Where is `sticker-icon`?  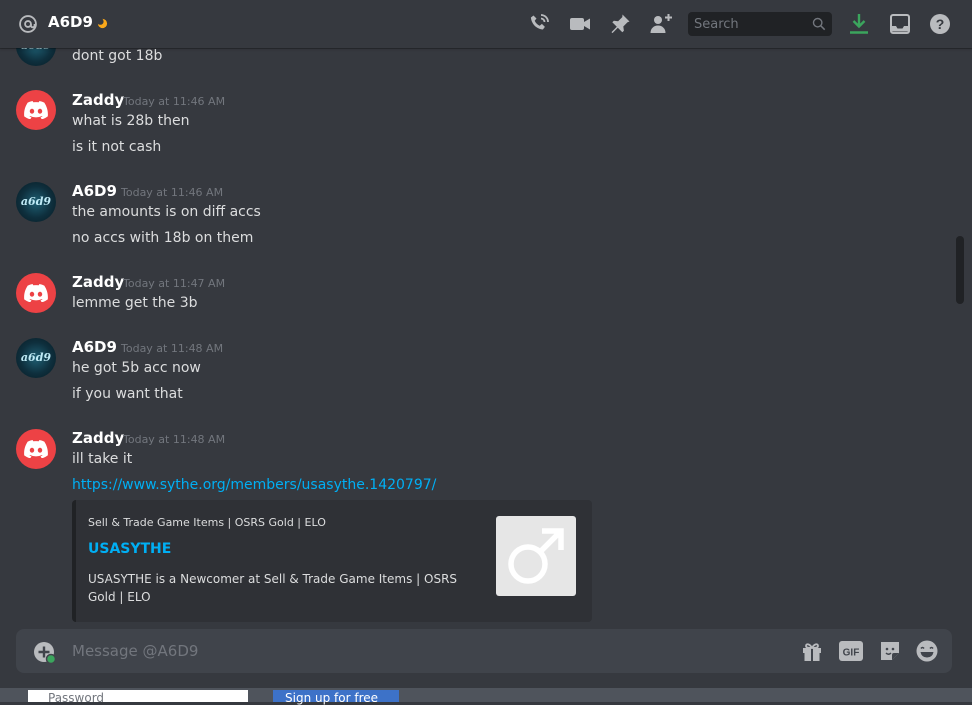 sticker-icon is located at coordinates (890, 651).